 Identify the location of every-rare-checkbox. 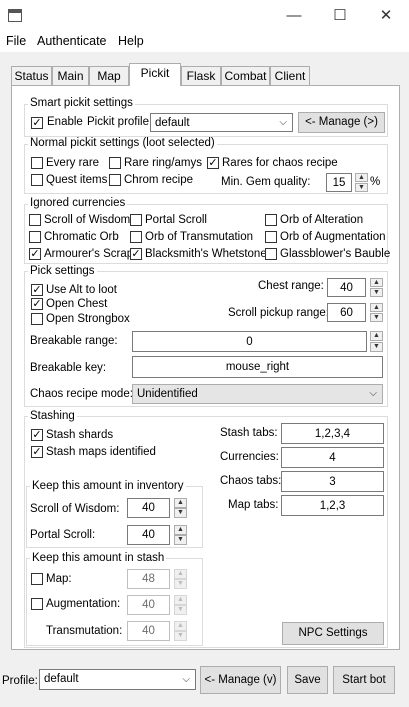
(37, 163).